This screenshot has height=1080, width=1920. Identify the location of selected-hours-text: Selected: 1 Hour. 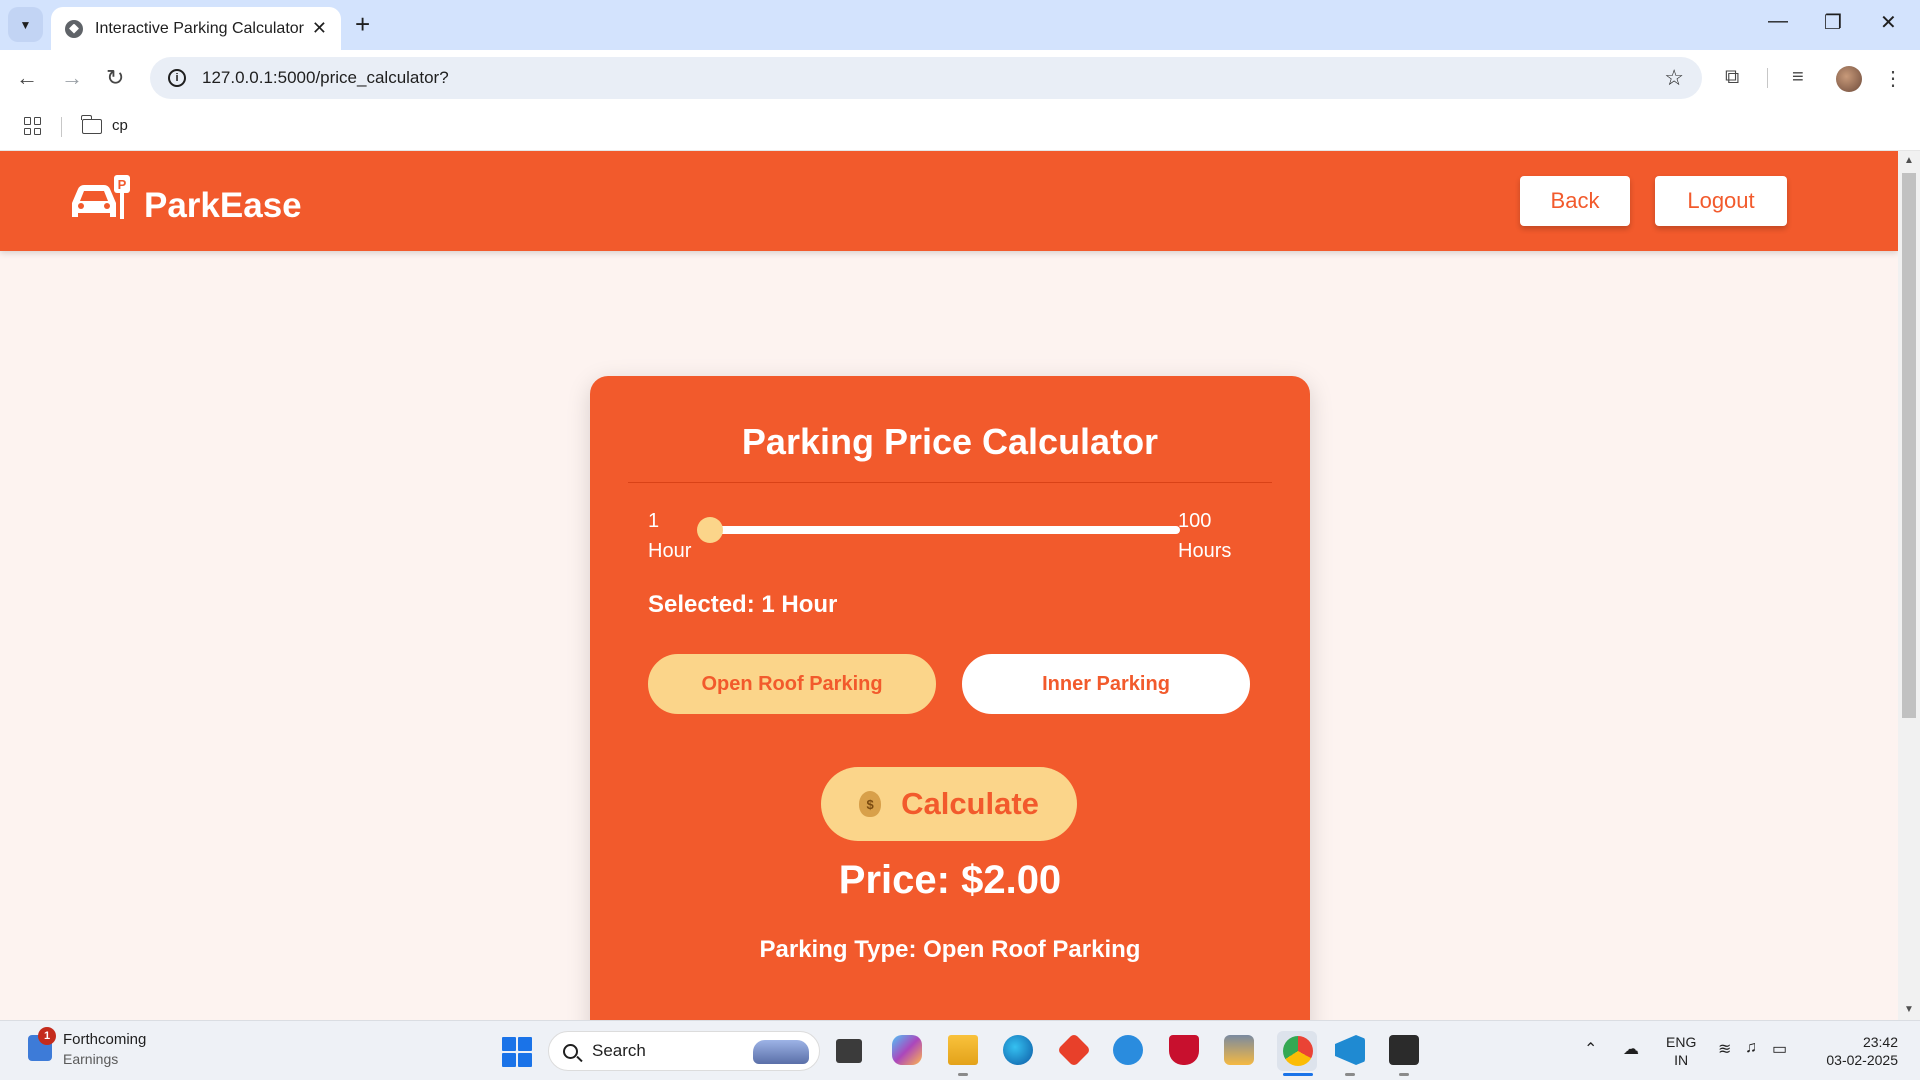
(743, 604).